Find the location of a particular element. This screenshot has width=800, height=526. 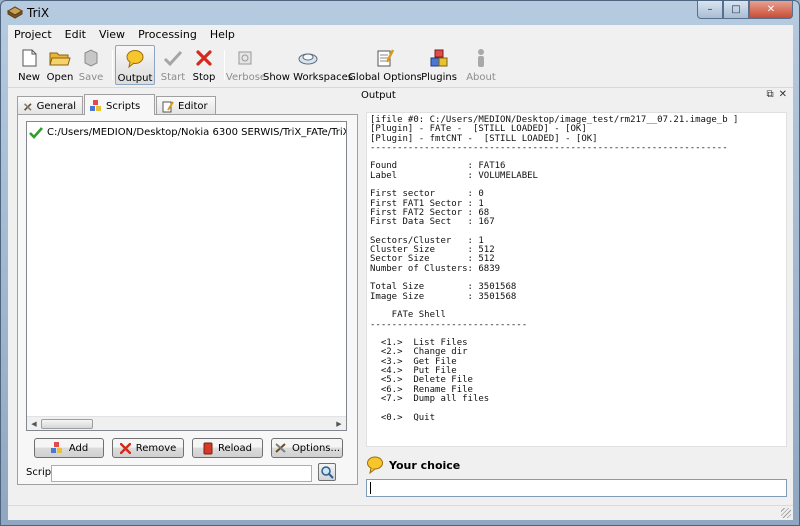

open-folder-icon is located at coordinates (60, 58).